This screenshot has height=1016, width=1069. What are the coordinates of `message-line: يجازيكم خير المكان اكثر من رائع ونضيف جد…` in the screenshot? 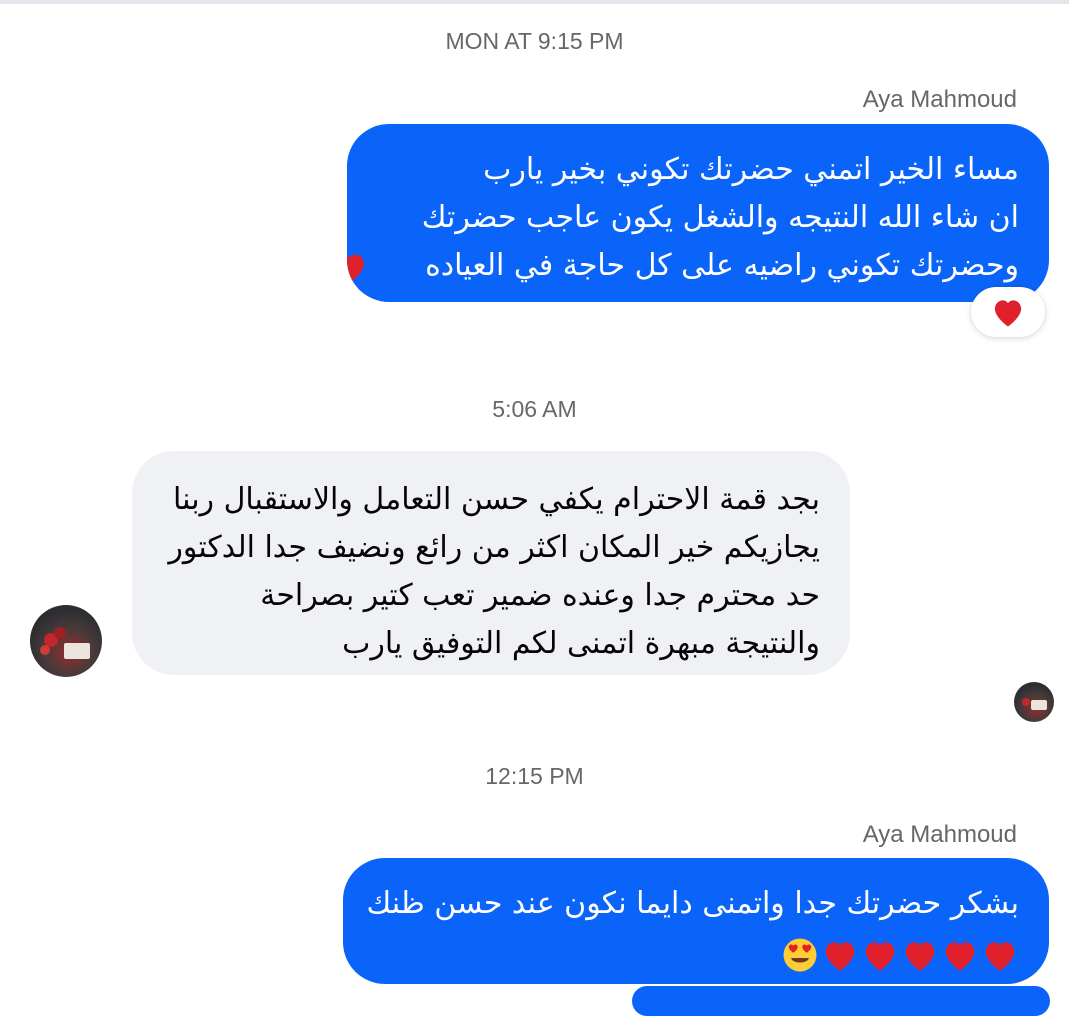 It's located at (494, 547).